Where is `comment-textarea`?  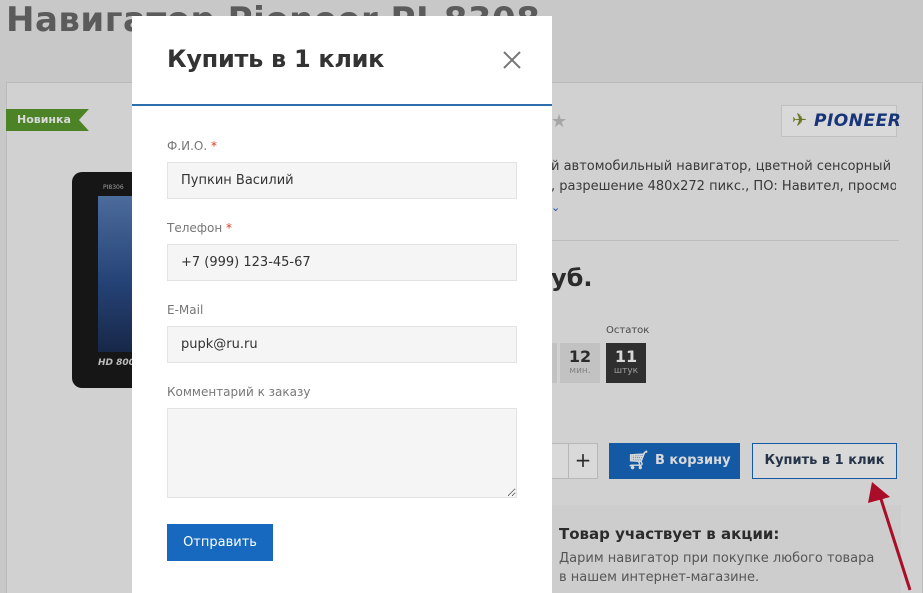 comment-textarea is located at coordinates (342, 453).